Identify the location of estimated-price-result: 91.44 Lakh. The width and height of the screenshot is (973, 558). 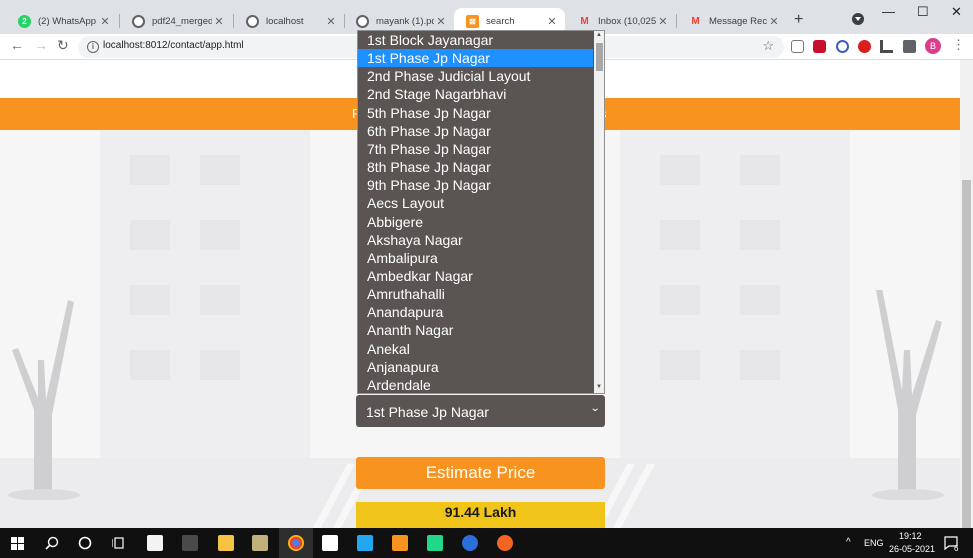
(480, 515).